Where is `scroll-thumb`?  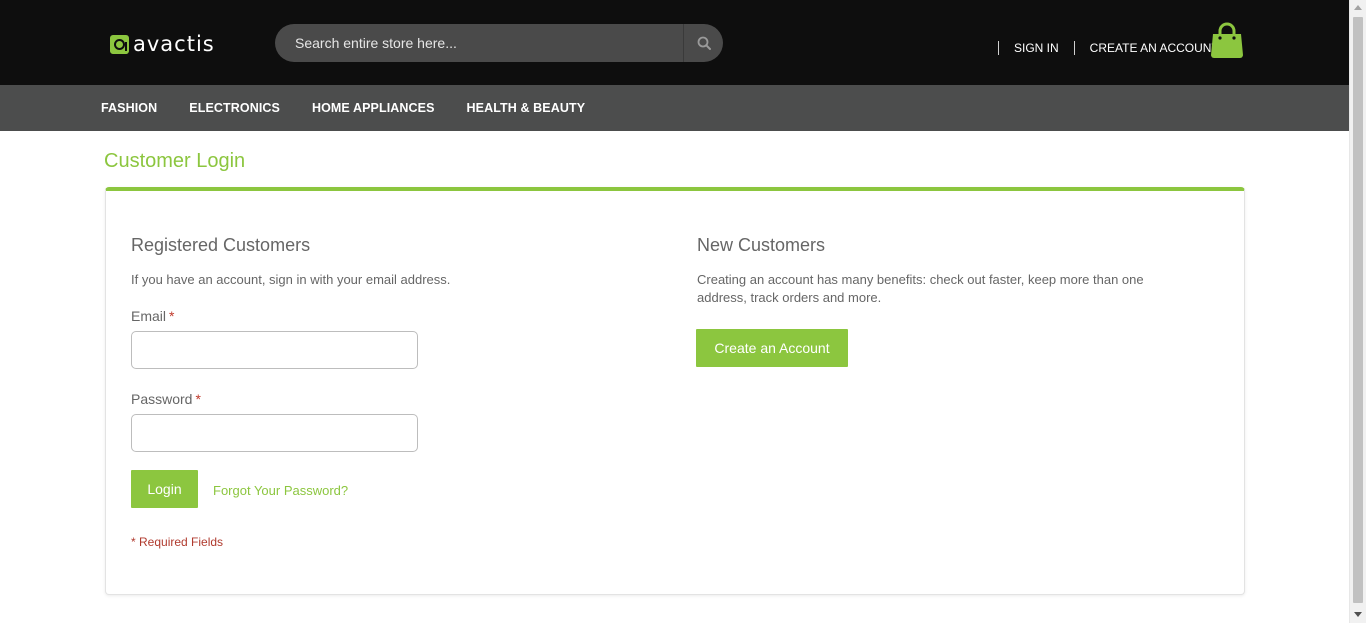
scroll-thumb is located at coordinates (1358, 310).